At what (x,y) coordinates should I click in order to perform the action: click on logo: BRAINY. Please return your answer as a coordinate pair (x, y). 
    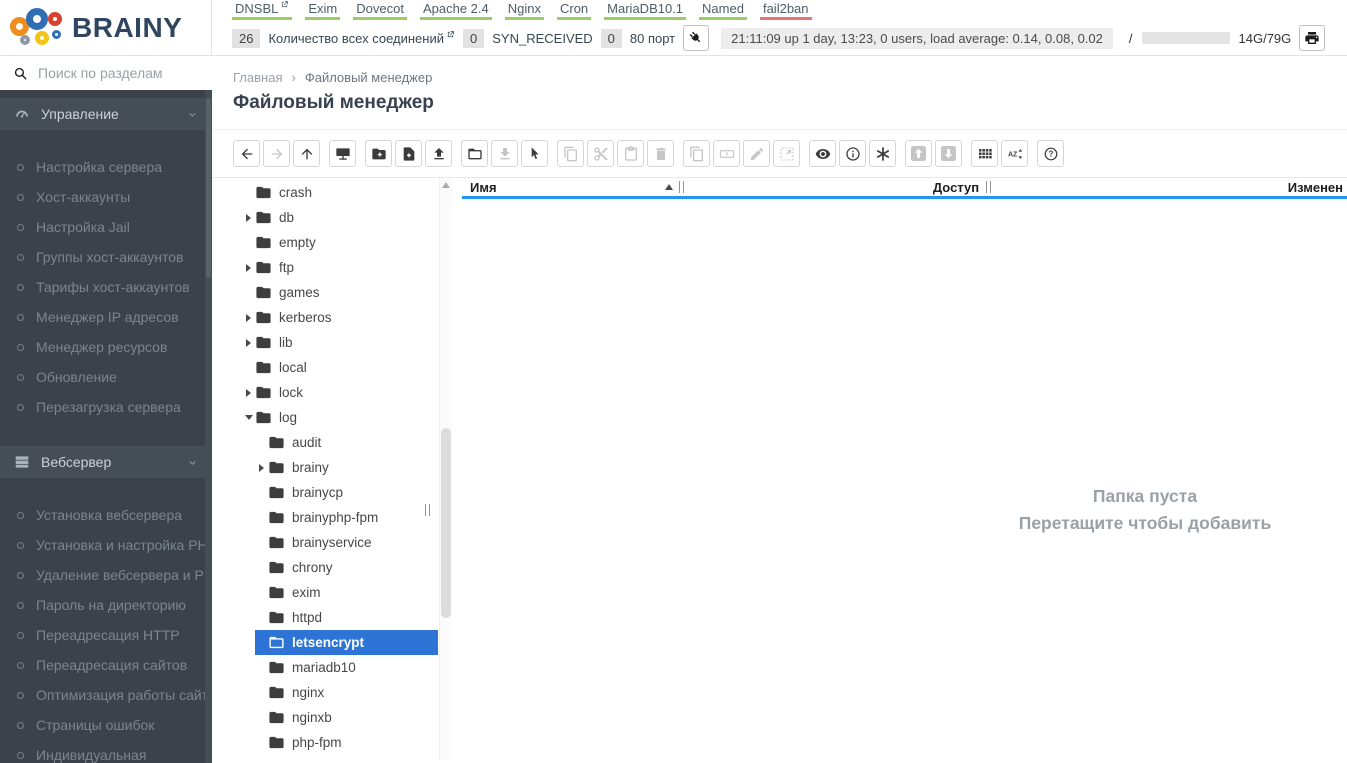
    Looking at the image, I should click on (106, 27).